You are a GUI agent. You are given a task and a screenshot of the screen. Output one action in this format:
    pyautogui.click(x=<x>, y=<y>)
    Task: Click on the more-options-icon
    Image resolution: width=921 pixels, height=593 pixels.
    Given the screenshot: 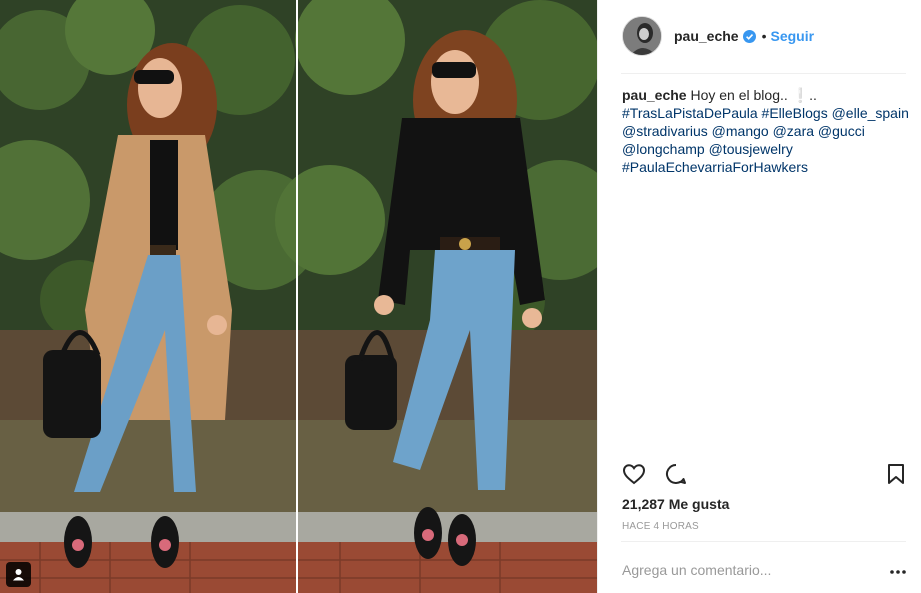 What is the action you would take?
    pyautogui.click(x=898, y=571)
    